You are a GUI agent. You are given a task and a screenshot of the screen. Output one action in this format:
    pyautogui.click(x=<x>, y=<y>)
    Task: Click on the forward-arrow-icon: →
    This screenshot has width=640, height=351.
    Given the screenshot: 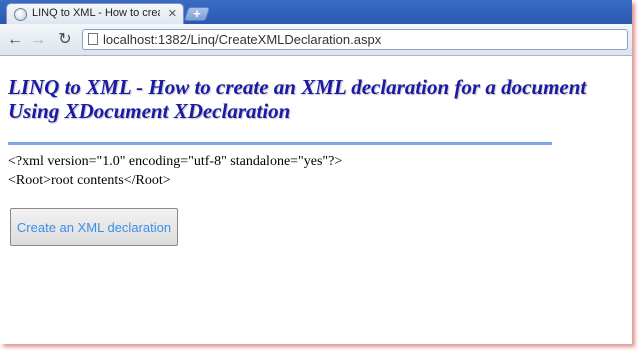 What is the action you would take?
    pyautogui.click(x=38, y=40)
    